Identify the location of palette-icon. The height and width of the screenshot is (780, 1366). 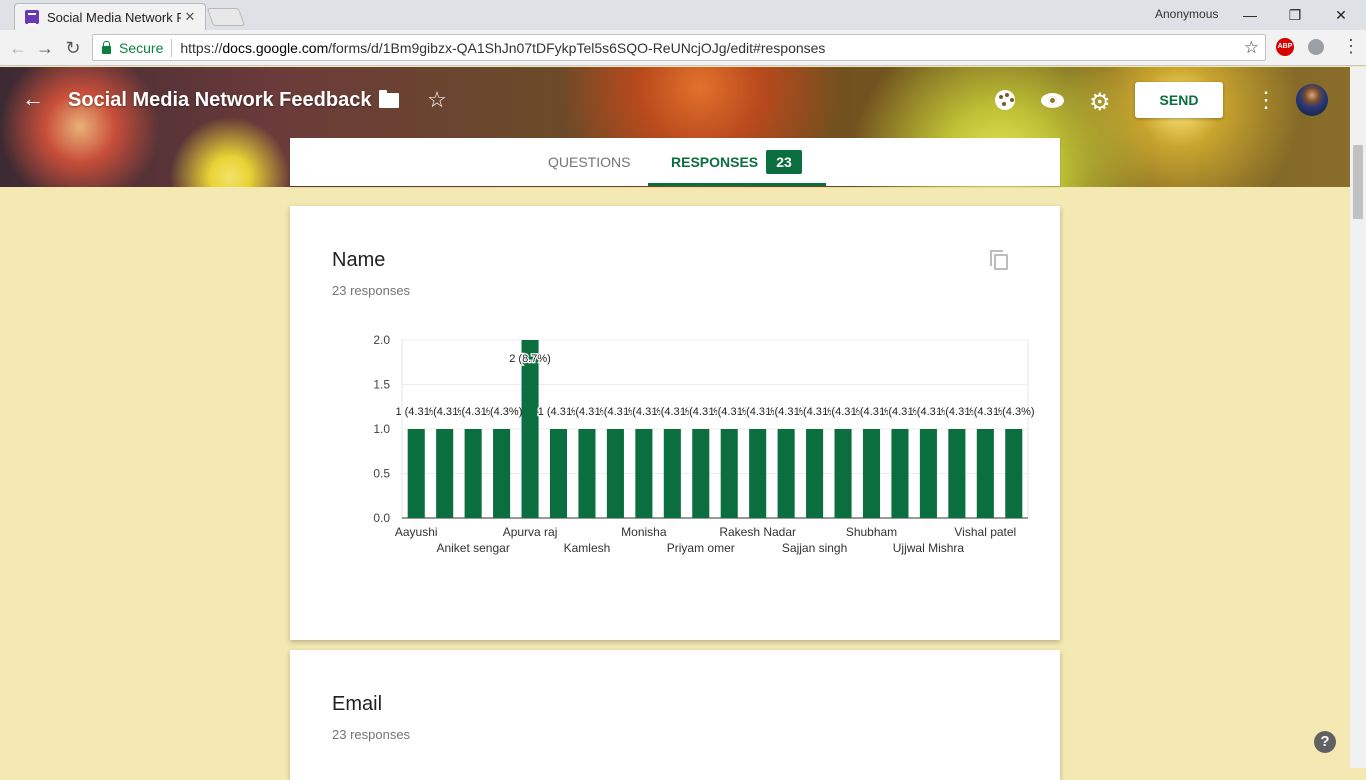
(1005, 100).